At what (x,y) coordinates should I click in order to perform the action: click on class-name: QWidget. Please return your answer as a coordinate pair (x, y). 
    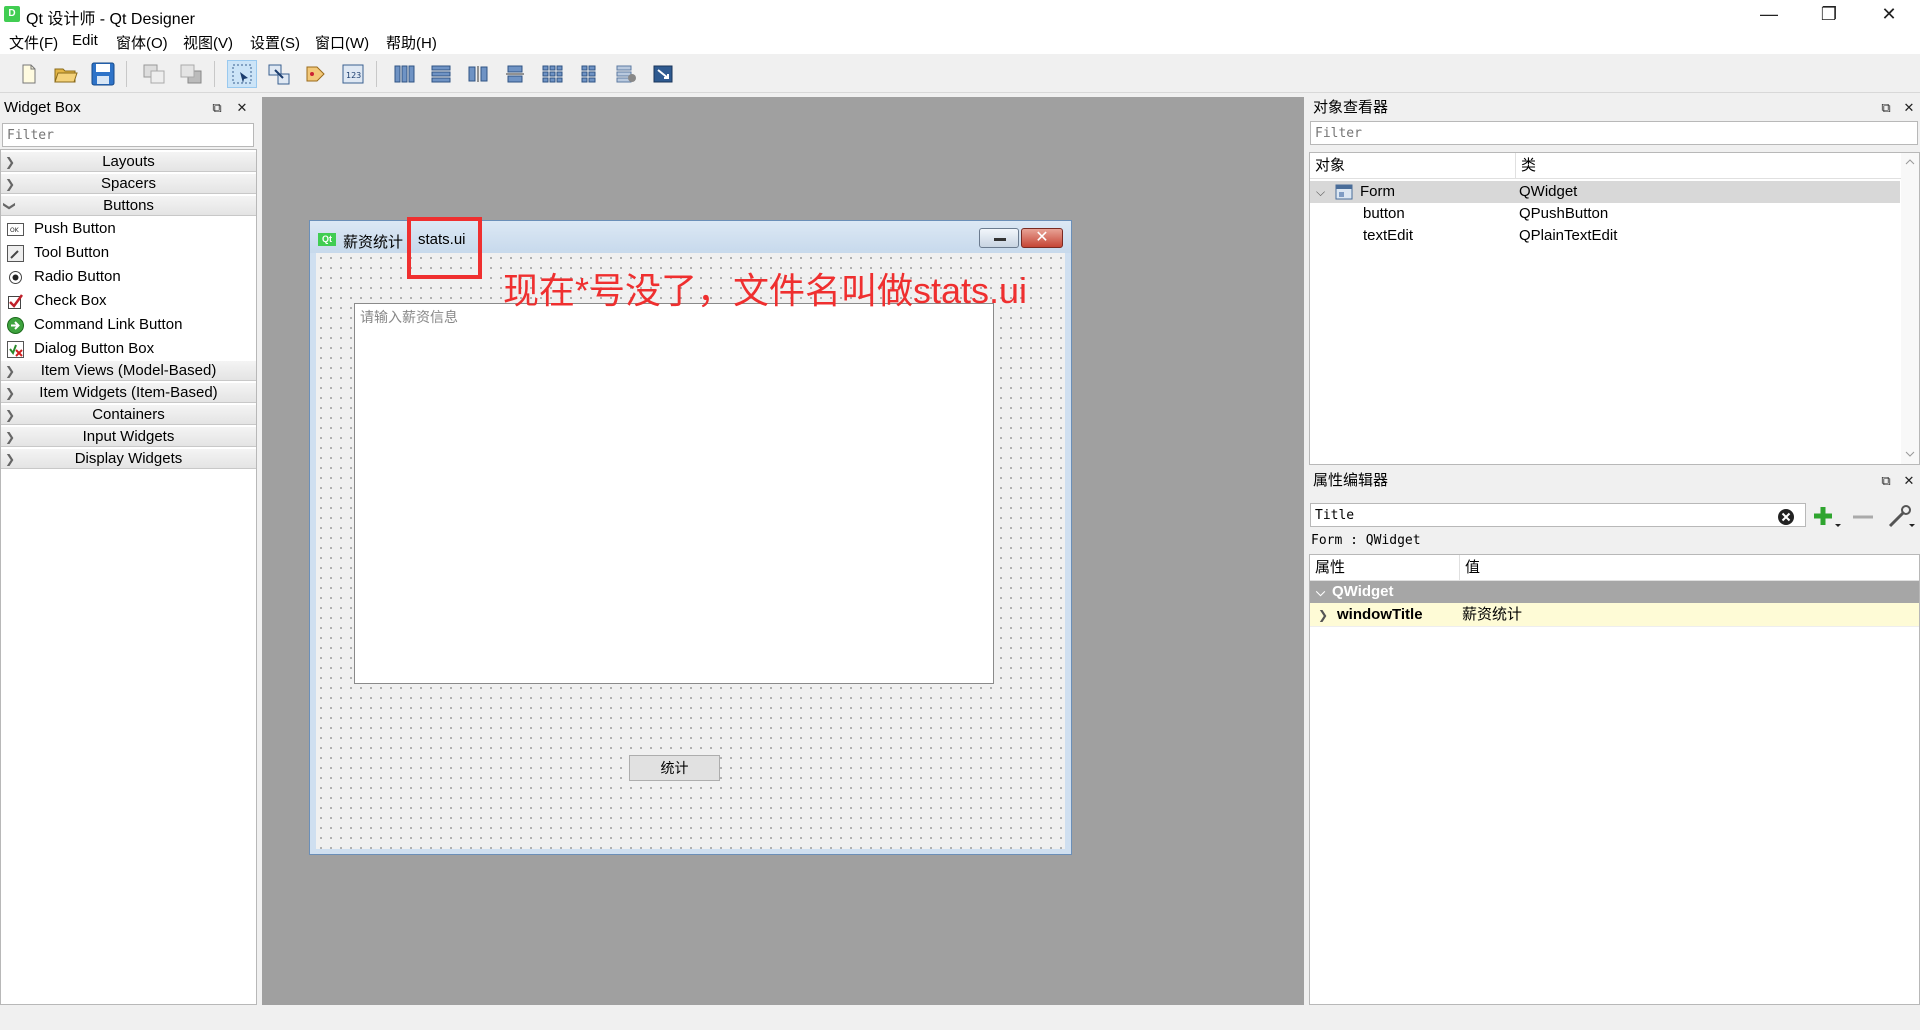
    Looking at the image, I should click on (1548, 191).